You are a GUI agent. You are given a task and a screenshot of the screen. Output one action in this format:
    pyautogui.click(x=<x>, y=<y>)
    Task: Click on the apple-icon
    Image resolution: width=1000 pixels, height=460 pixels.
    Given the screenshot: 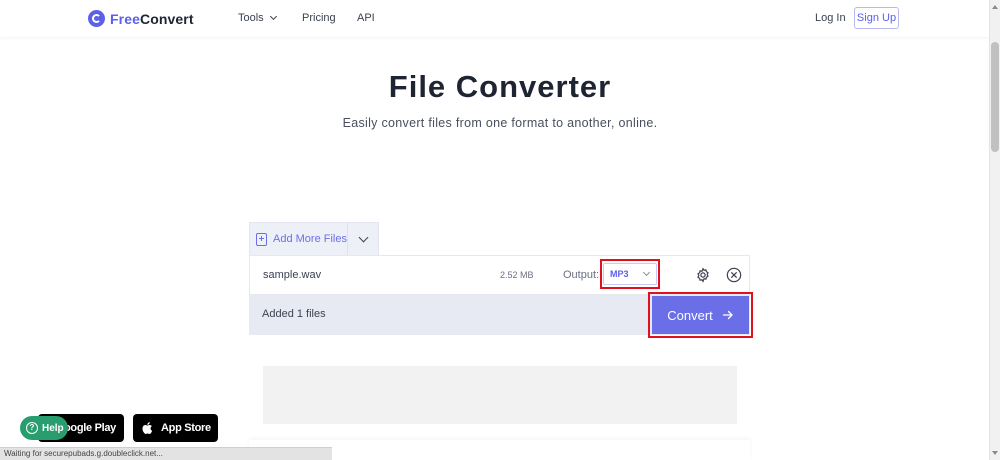 What is the action you would take?
    pyautogui.click(x=147, y=428)
    